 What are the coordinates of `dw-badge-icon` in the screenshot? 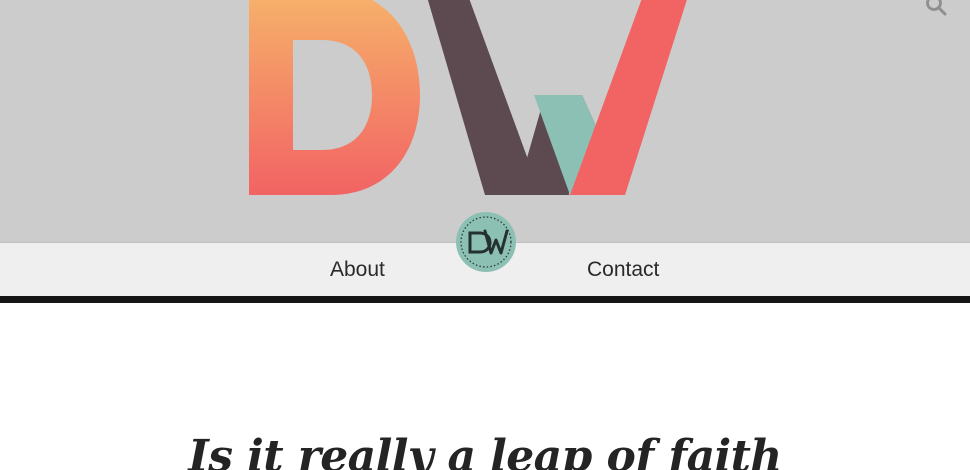 It's located at (486, 242).